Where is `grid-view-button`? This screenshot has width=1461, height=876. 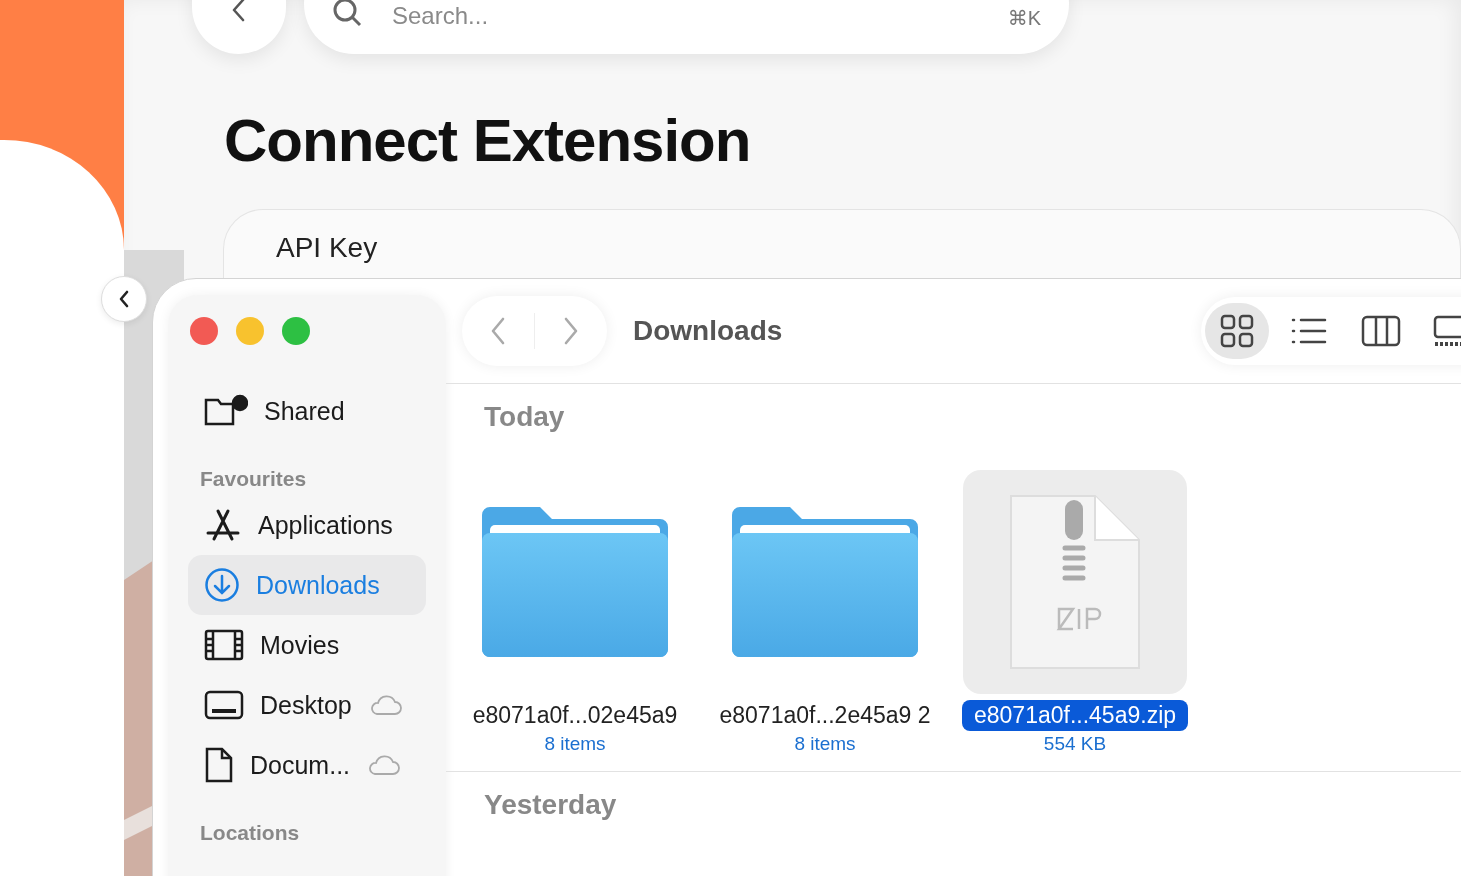 grid-view-button is located at coordinates (1237, 331).